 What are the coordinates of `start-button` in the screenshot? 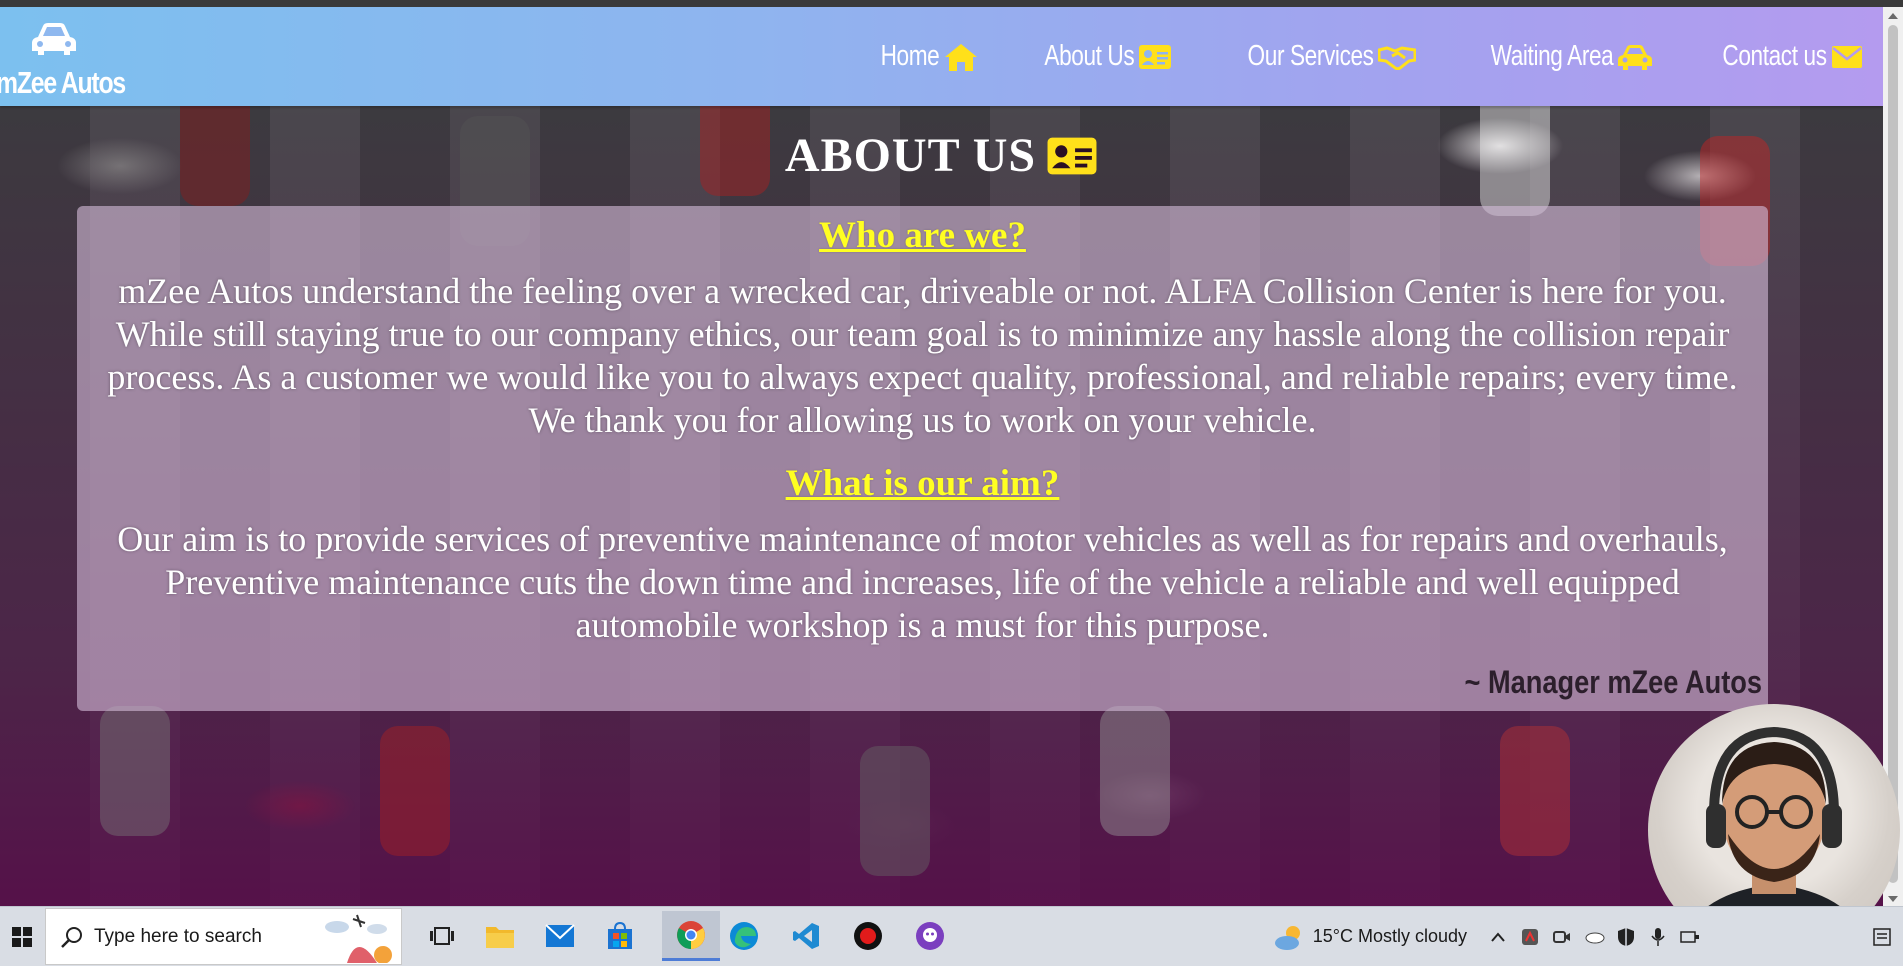 It's located at (22, 936).